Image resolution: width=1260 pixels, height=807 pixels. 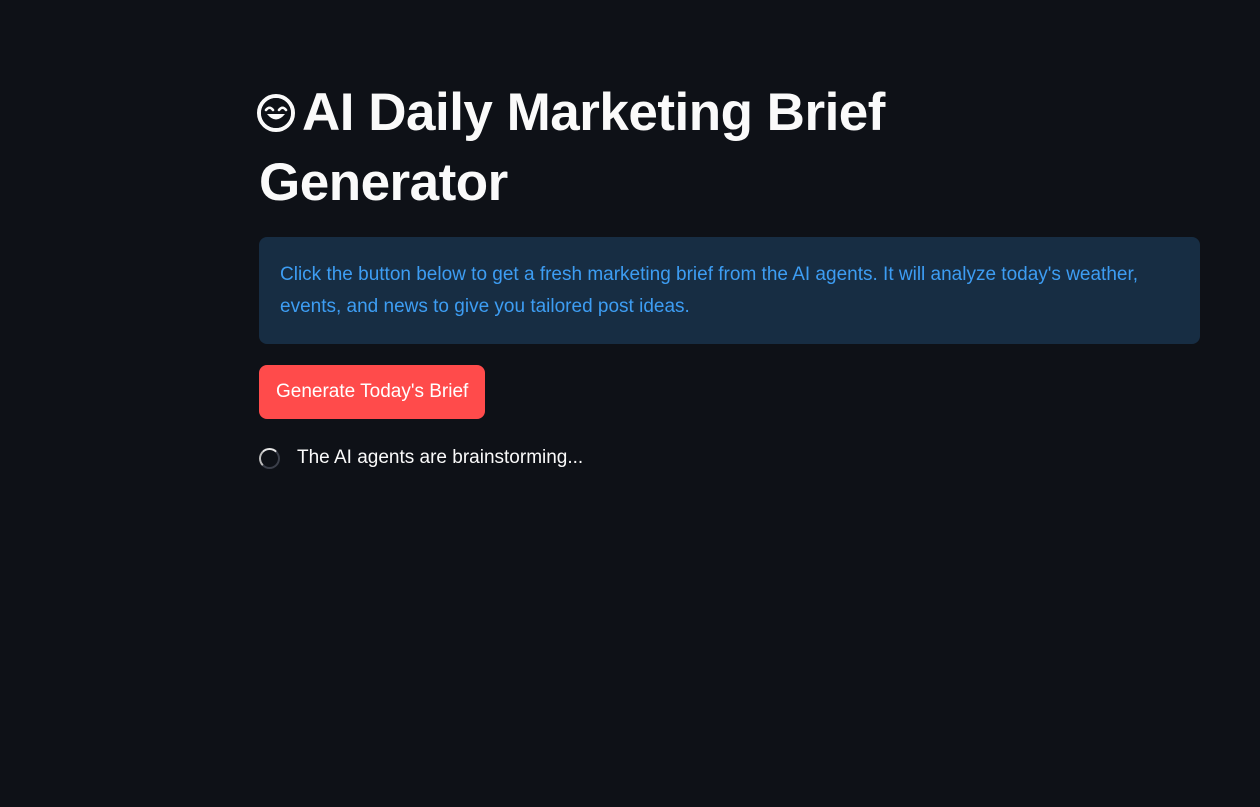 I want to click on page-title: AI Daily Marketing Brief Generator, so click(x=607, y=148).